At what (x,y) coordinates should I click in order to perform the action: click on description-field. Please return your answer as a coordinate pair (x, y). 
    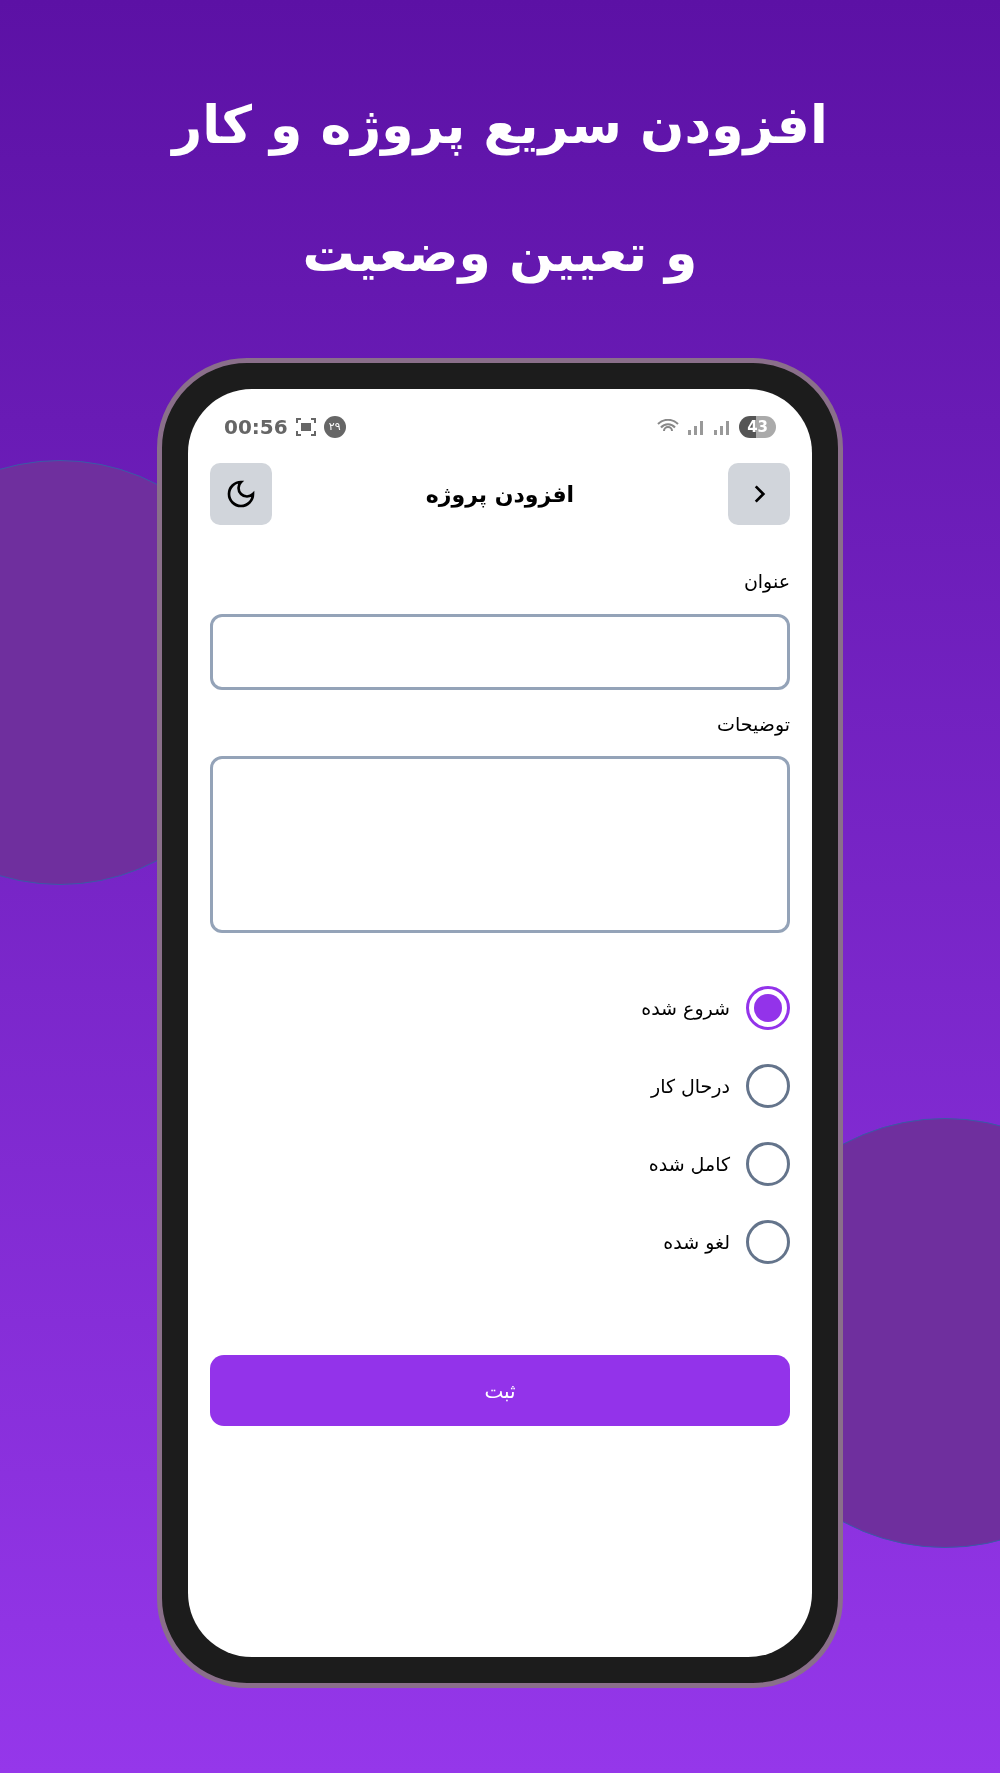
    Looking at the image, I should click on (500, 844).